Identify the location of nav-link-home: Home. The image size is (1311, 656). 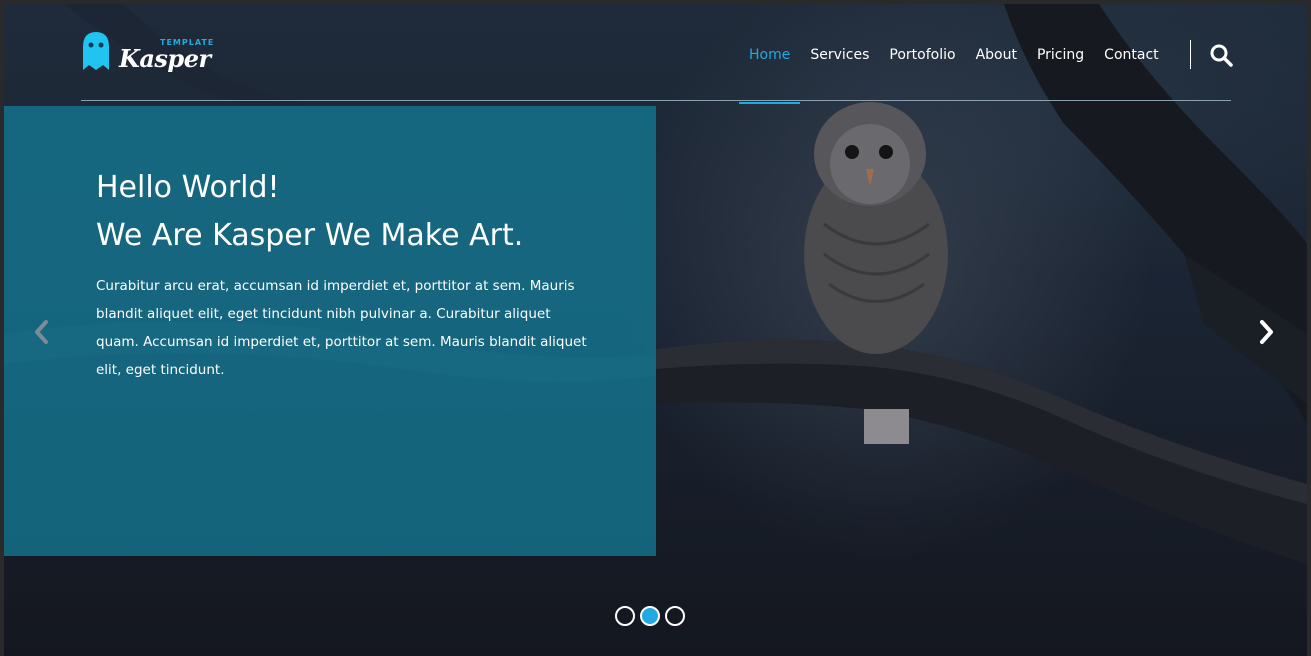
(769, 75).